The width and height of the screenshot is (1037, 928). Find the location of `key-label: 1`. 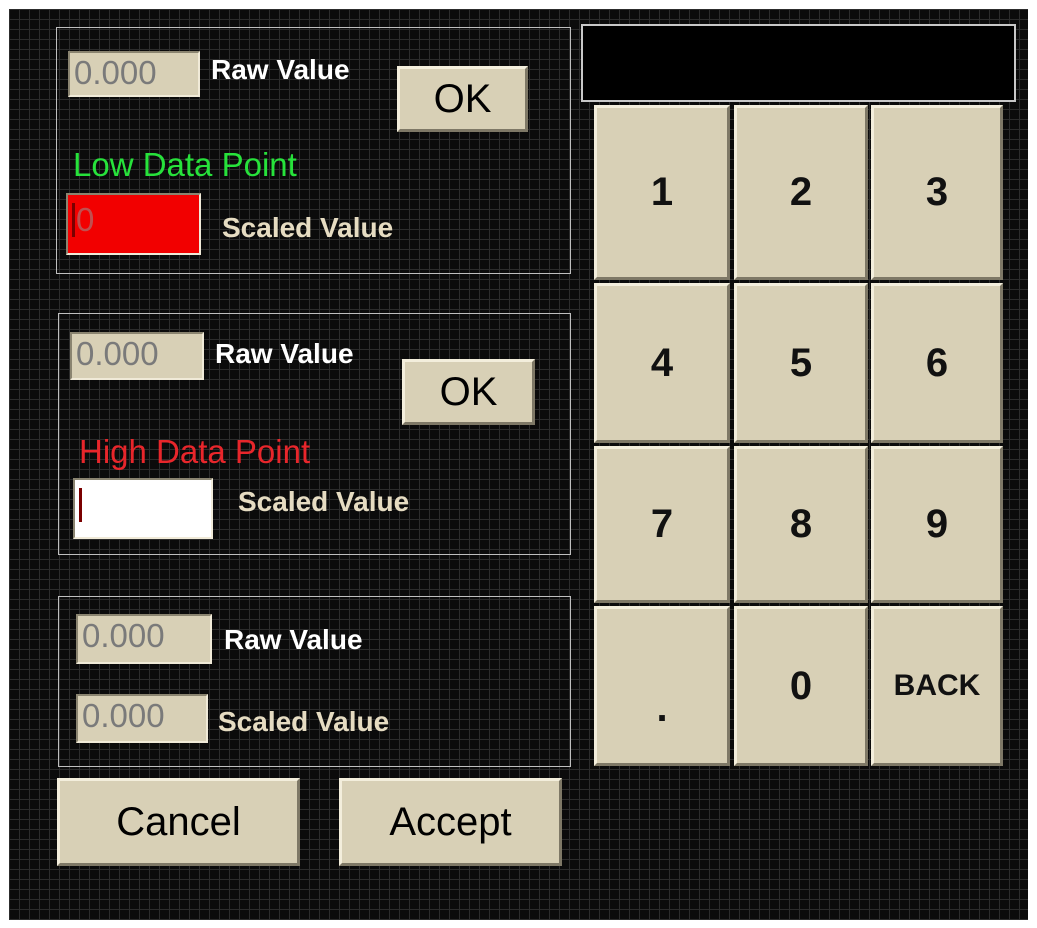

key-label: 1 is located at coordinates (662, 192).